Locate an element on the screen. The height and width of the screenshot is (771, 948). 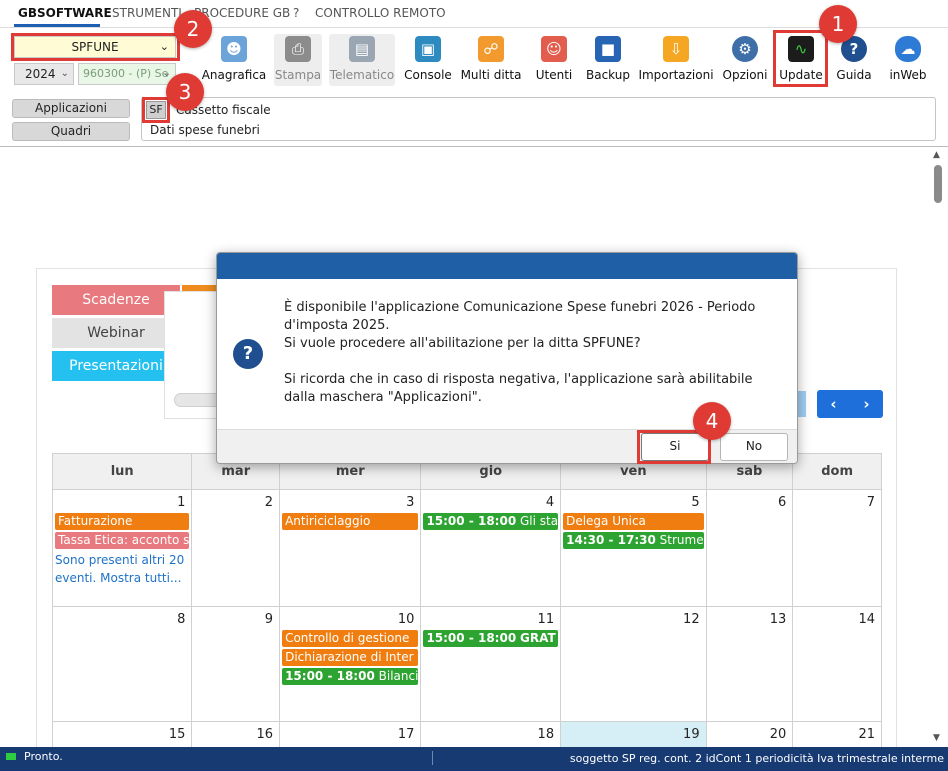
vertical-scrollbar is located at coordinates (939, 449).